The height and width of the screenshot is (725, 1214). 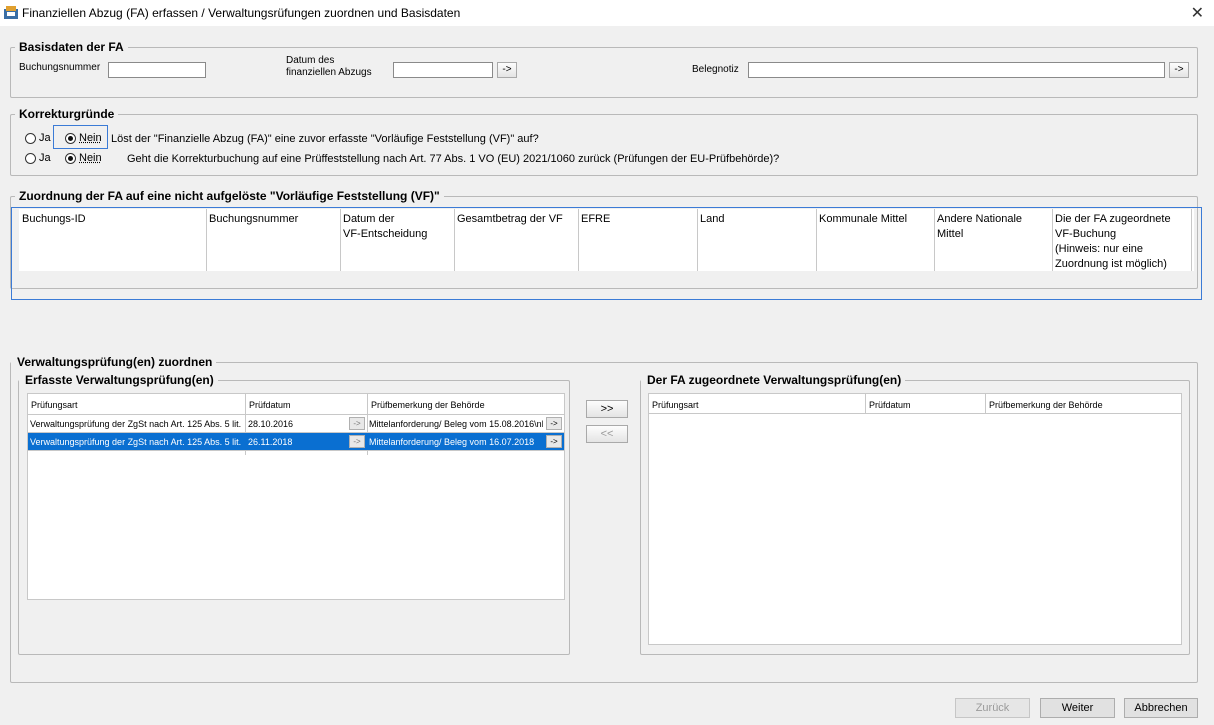 What do you see at coordinates (1077, 708) in the screenshot?
I see `next-button: Weiter` at bounding box center [1077, 708].